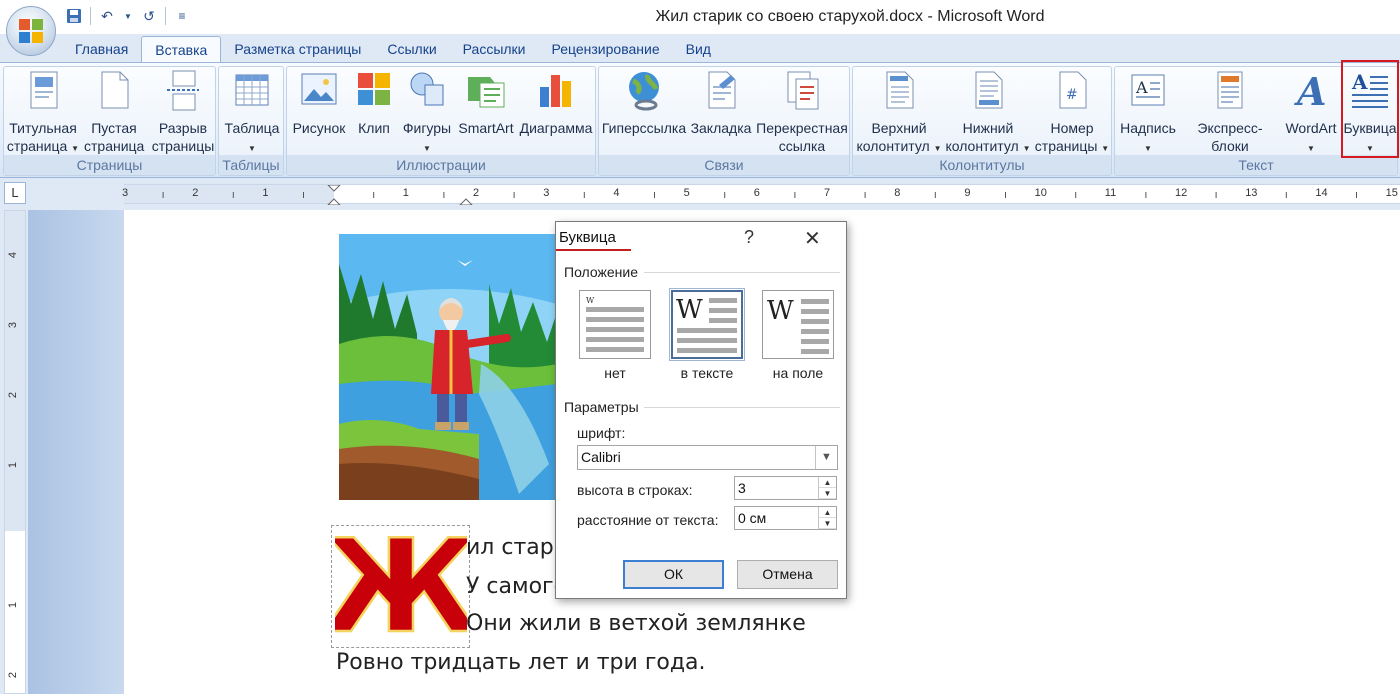  Describe the element at coordinates (252, 113) in the screenshot. I see `table-button: Таблица ▼` at that location.